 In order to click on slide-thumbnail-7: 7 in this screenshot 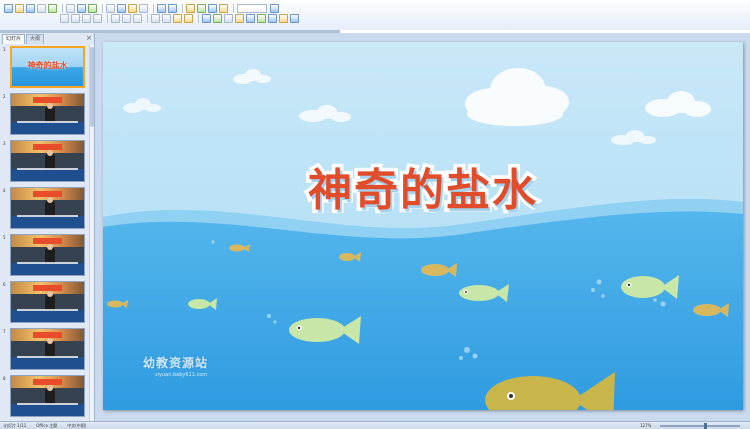, I will do `click(44, 350)`.